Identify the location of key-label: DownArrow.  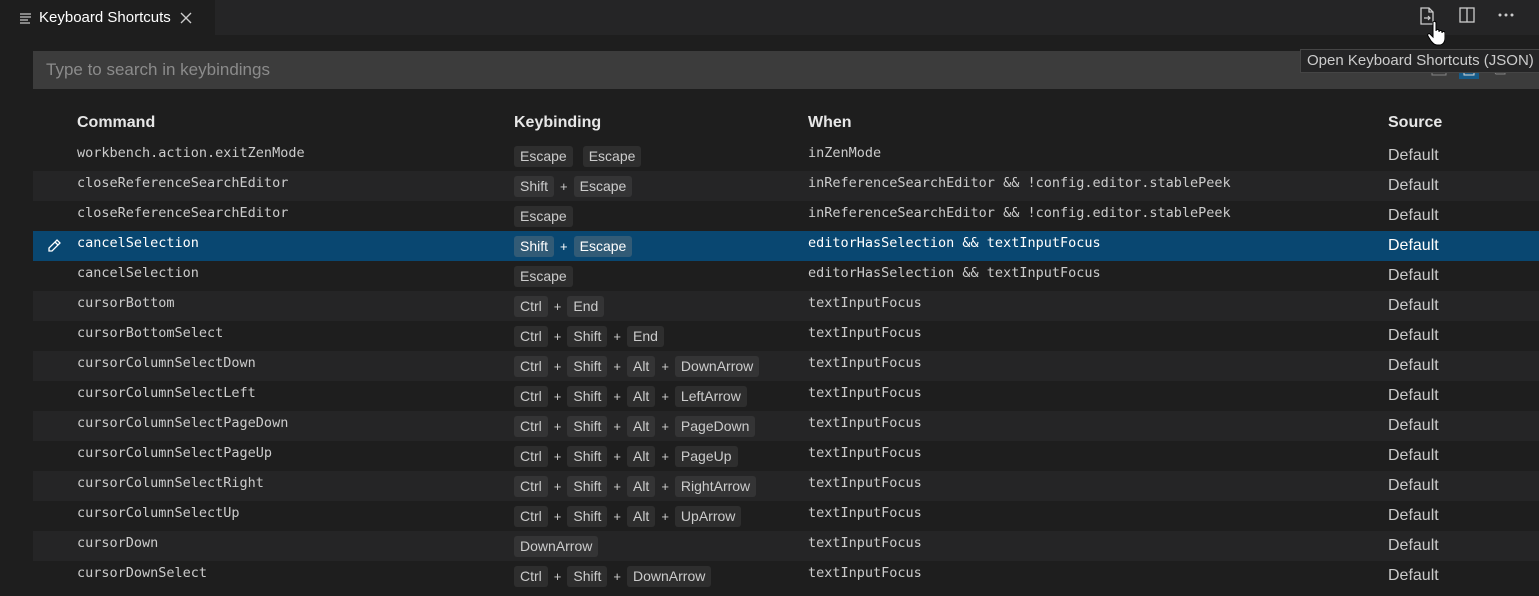
(556, 546).